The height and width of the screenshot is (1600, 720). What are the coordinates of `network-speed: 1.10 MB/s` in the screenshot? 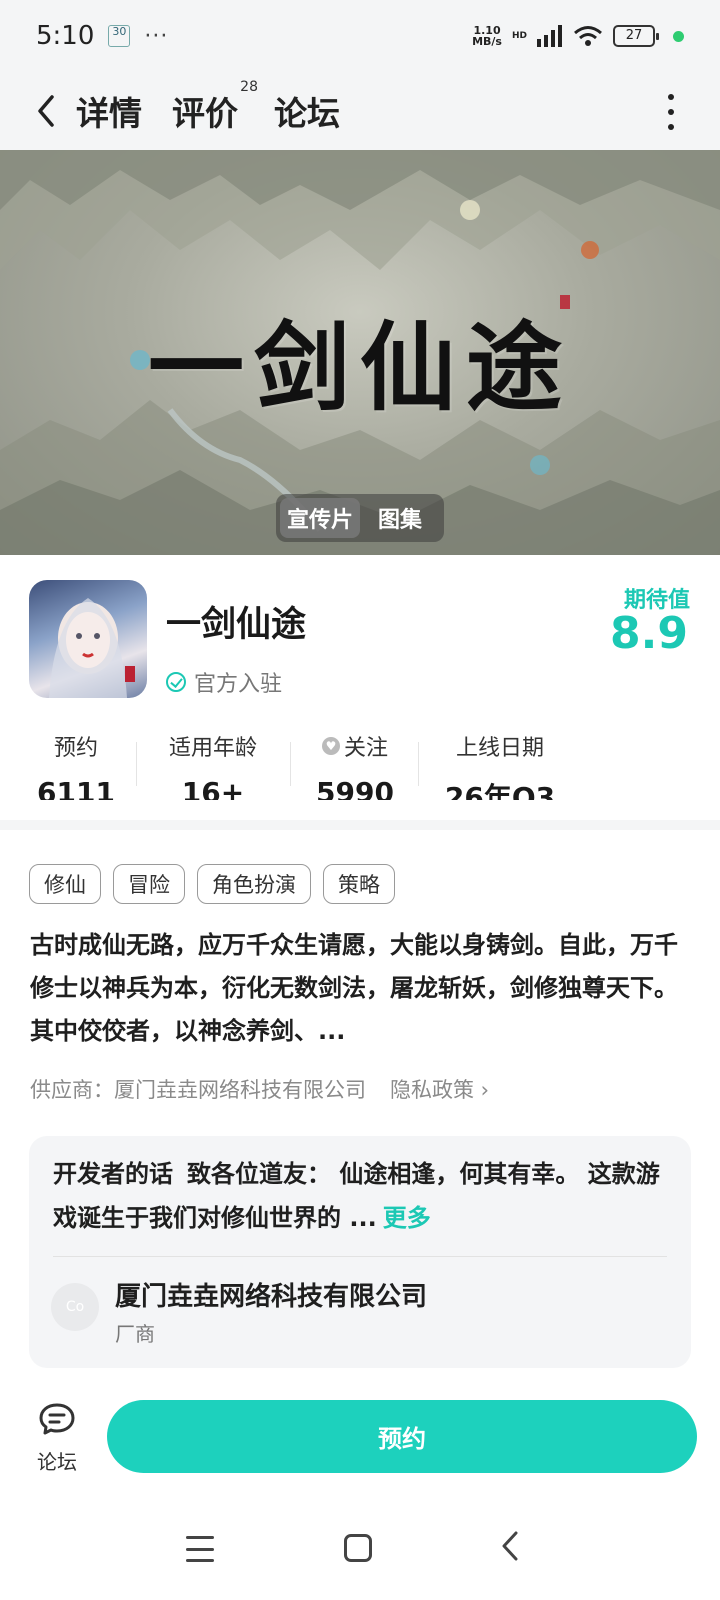 It's located at (487, 36).